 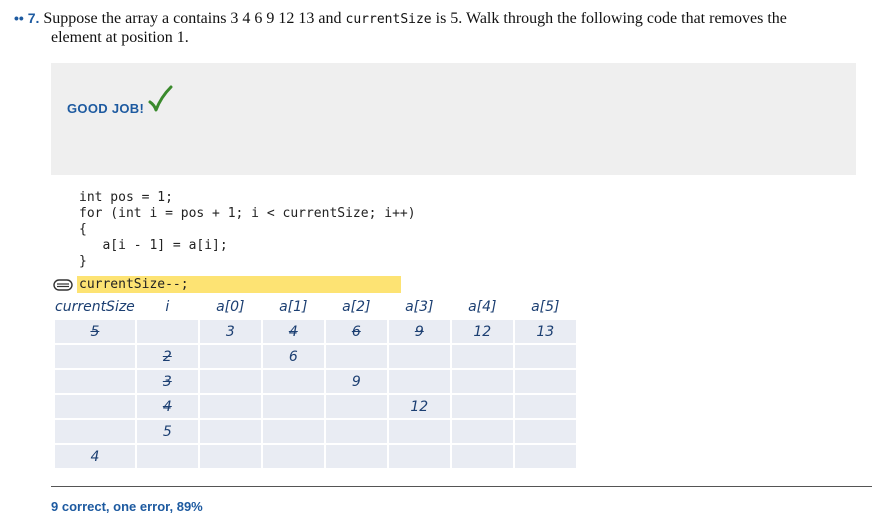 What do you see at coordinates (419, 306) in the screenshot?
I see `header-a3: a[3]` at bounding box center [419, 306].